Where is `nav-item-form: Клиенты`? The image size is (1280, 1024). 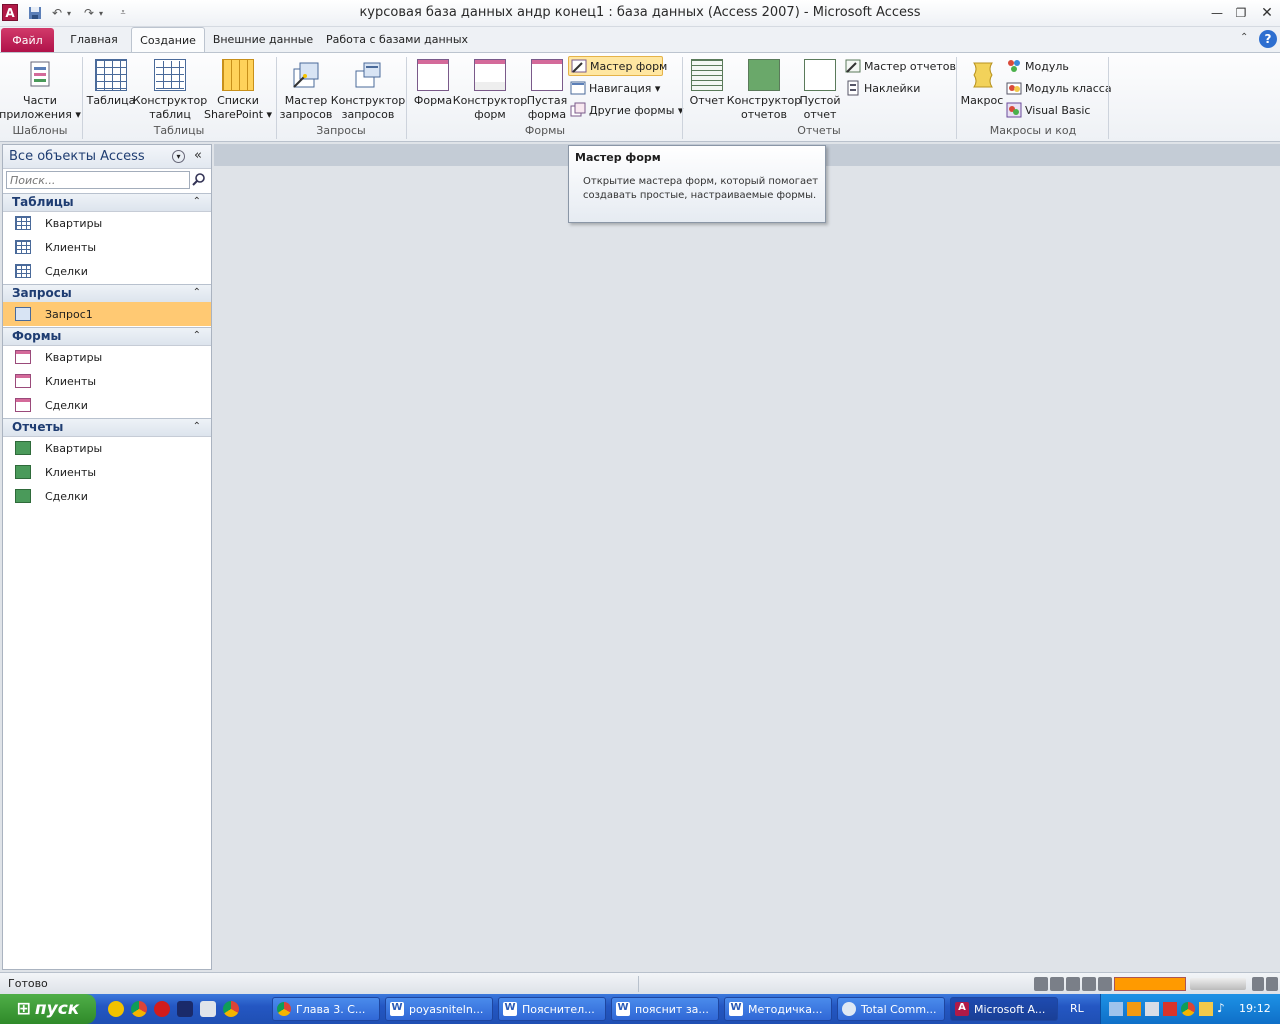 nav-item-form: Клиенты is located at coordinates (107, 381).